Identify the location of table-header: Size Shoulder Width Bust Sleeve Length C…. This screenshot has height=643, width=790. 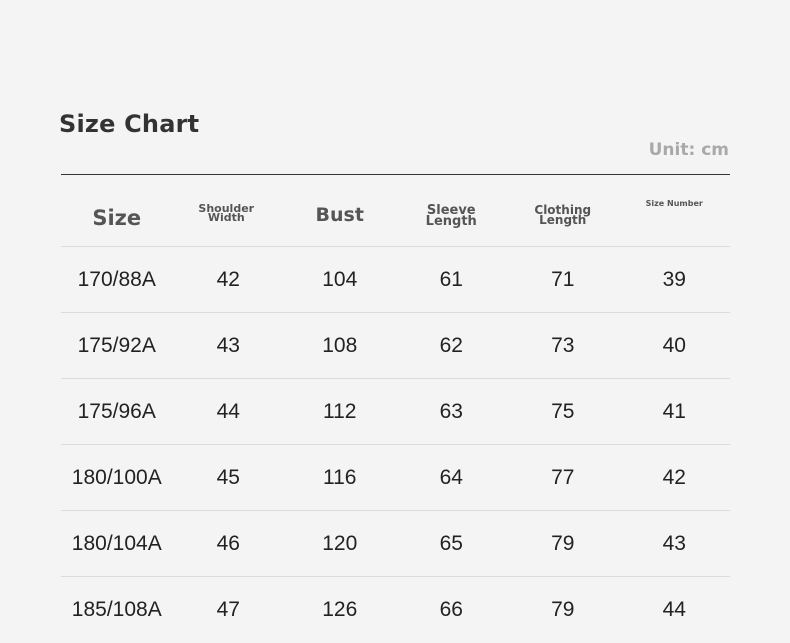
(395, 213).